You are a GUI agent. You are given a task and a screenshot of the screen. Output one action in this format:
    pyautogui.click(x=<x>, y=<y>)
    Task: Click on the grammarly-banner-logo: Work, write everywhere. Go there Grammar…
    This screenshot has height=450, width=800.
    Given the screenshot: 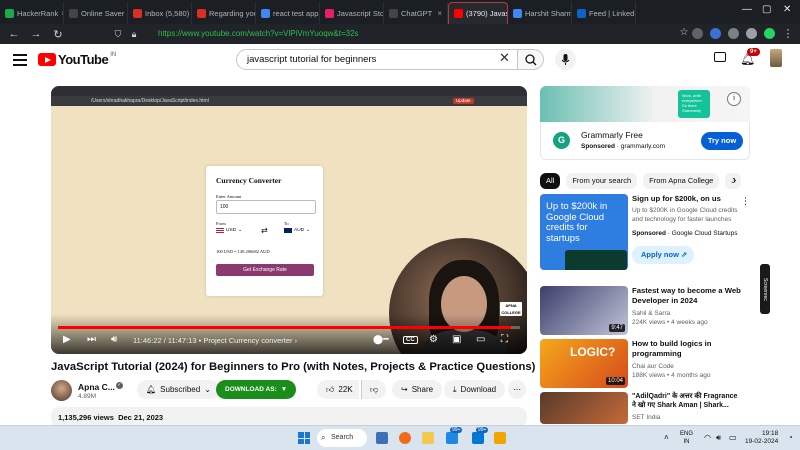 What is the action you would take?
    pyautogui.click(x=694, y=104)
    